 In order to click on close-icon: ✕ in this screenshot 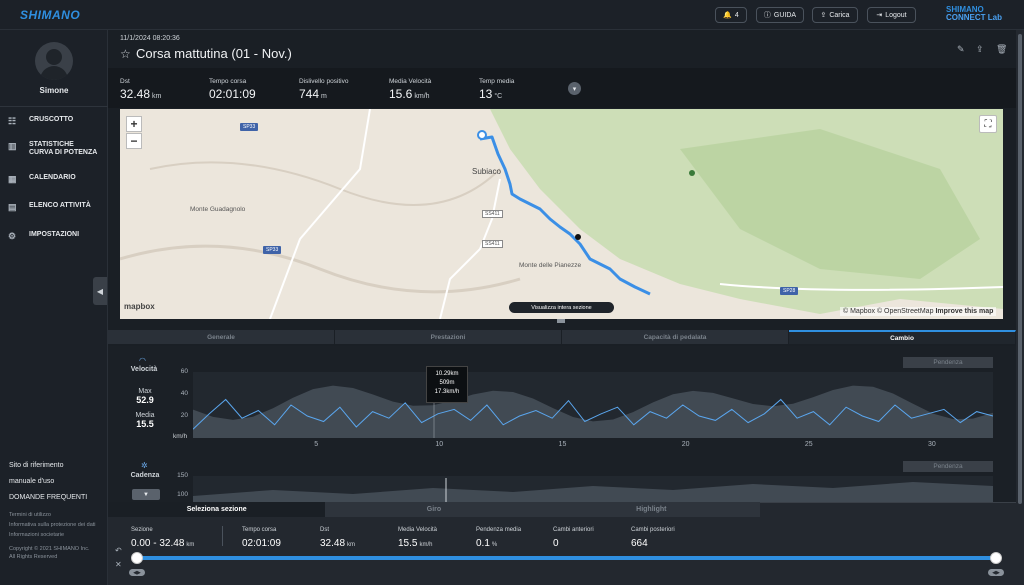, I will do `click(118, 564)`.